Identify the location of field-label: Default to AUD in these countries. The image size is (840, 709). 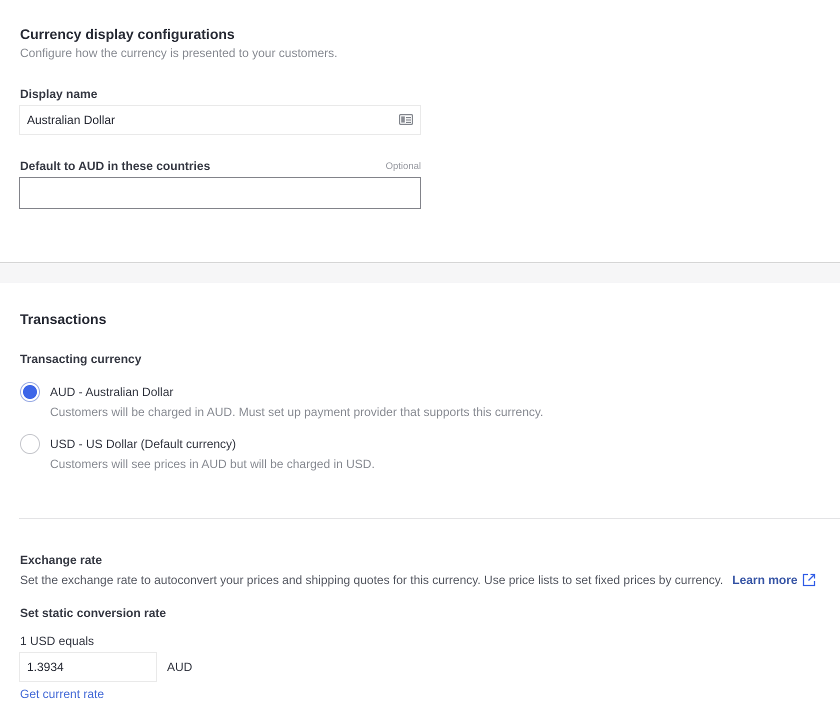
(115, 166).